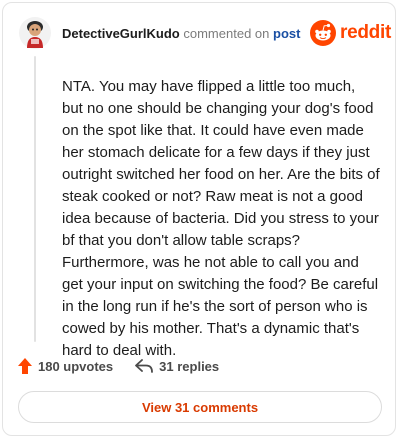 The image size is (400, 440). Describe the element at coordinates (25, 366) in the screenshot. I see `upvote-arrow-icon` at that location.